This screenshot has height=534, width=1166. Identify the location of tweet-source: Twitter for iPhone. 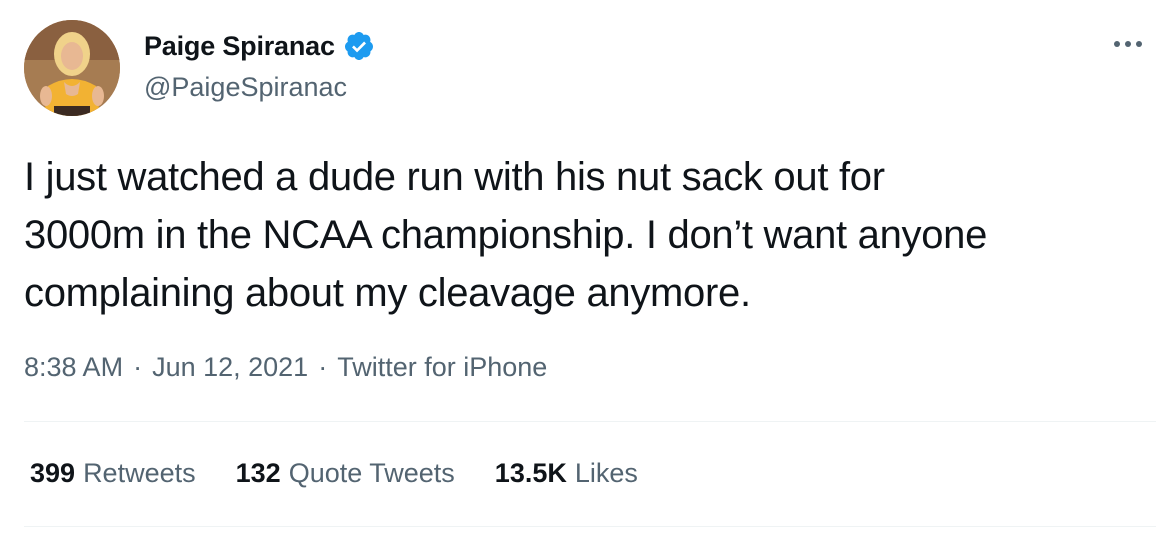
(442, 367).